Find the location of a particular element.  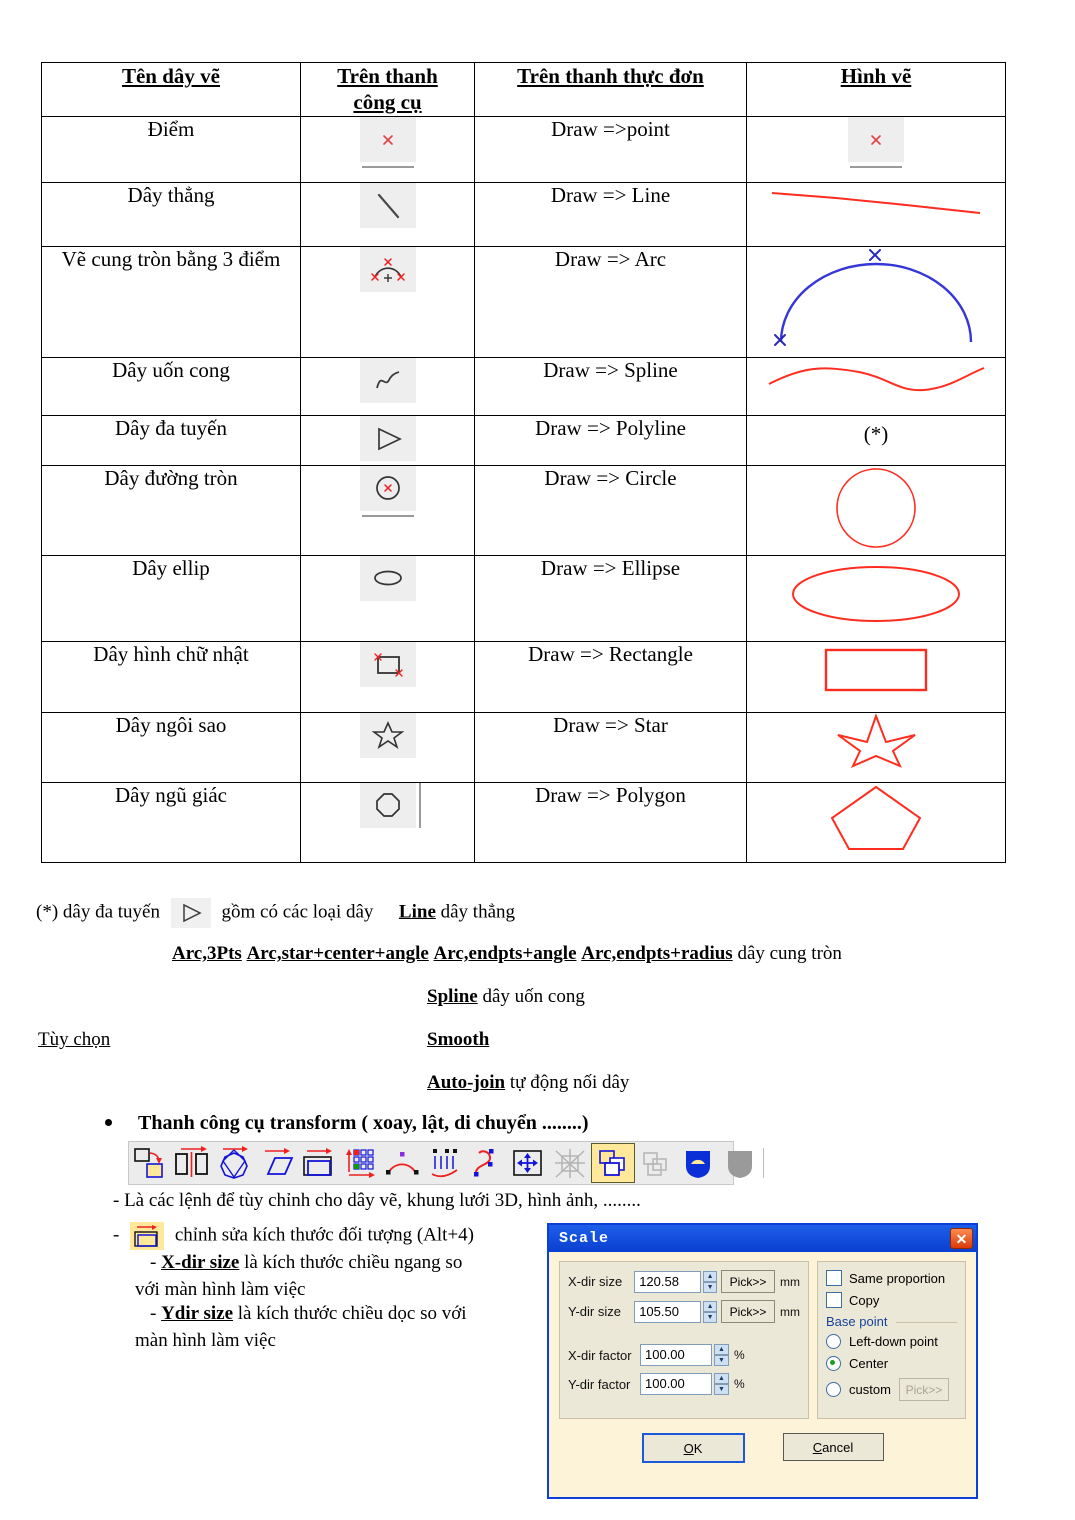

ydir-factor-label: Y-dir factor is located at coordinates (599, 1384).